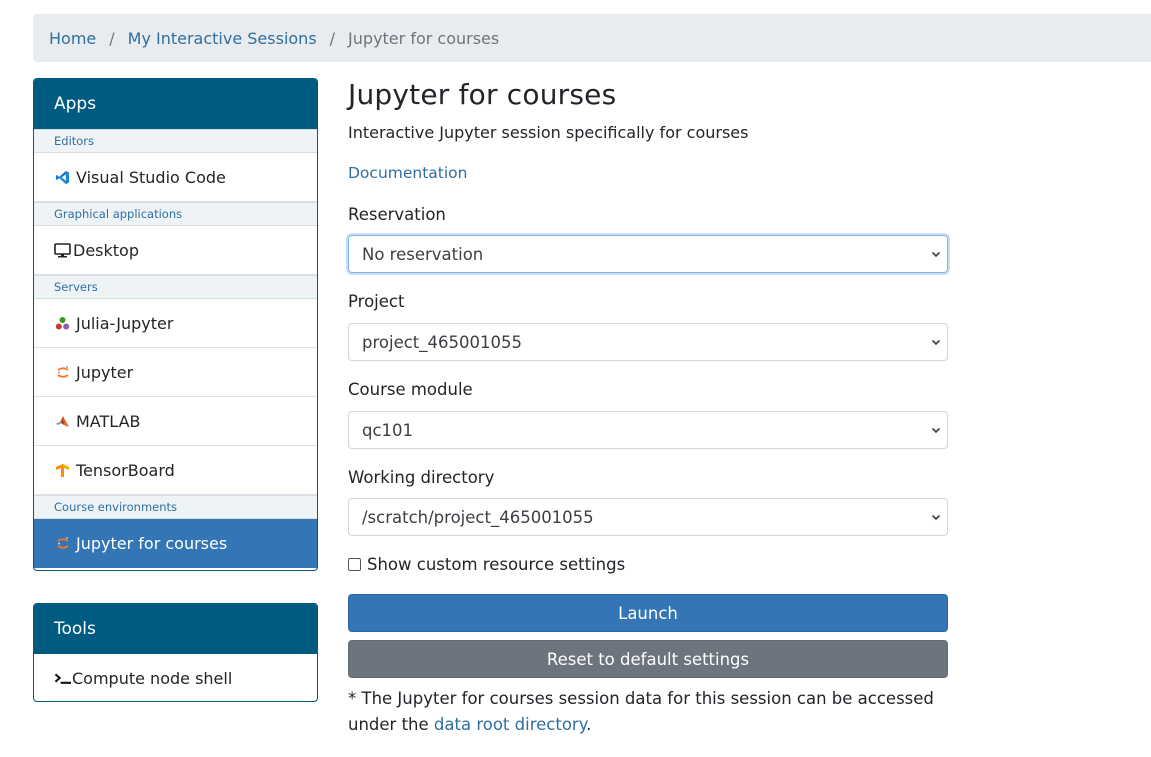  Describe the element at coordinates (175, 250) in the screenshot. I see `sidebar-item-desktop: Desktop` at that location.